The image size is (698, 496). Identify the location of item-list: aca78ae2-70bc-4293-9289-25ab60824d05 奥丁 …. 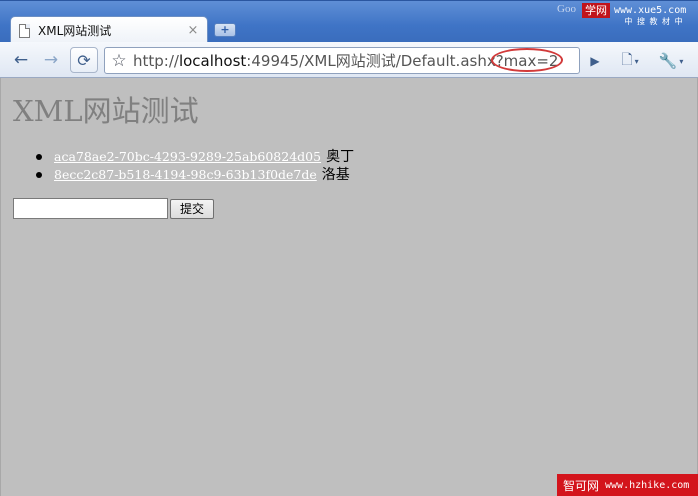
(194, 166).